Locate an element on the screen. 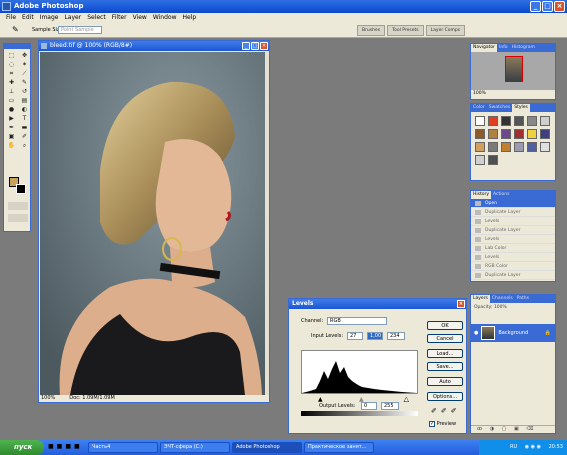  style-none-swatch is located at coordinates (480, 121).